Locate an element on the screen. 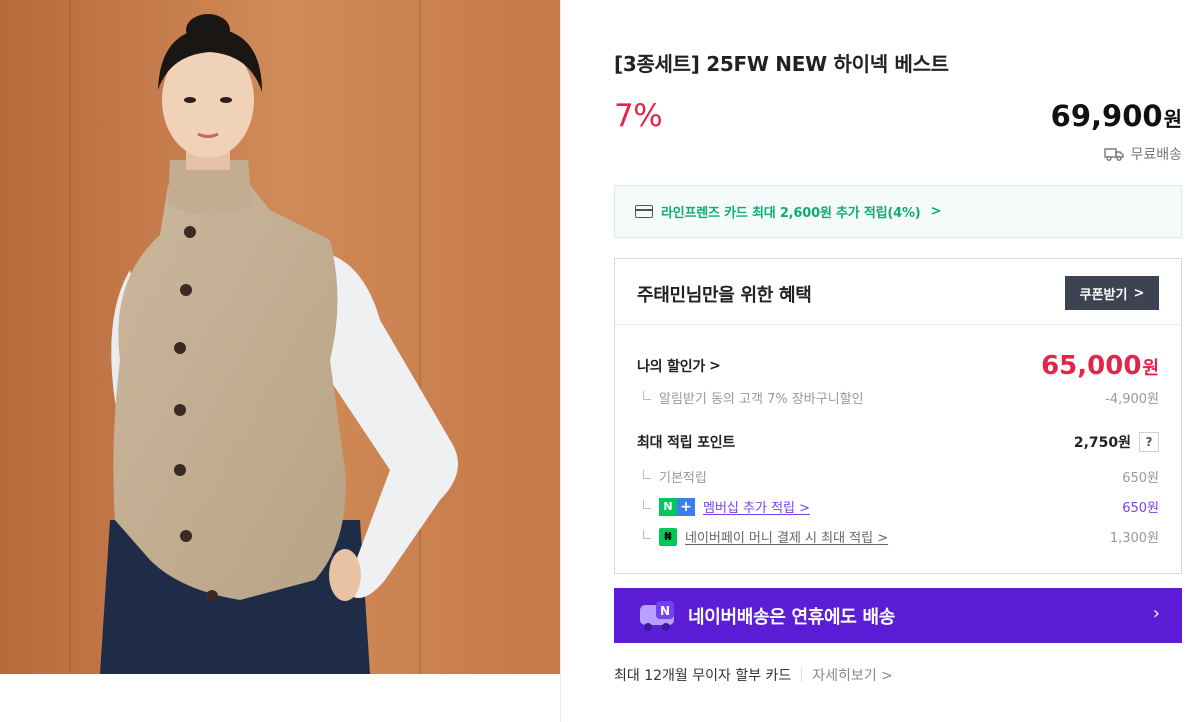 The width and height of the screenshot is (1200, 722). my-discount-price: 65,000원 is located at coordinates (1100, 366).